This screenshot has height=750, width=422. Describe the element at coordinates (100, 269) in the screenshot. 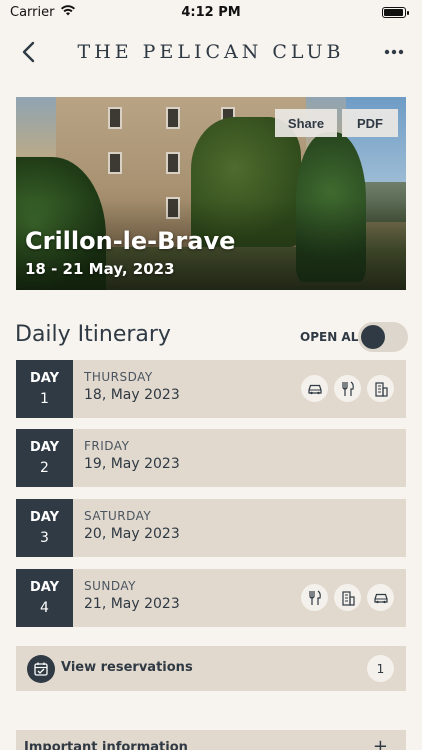

I see `trip-dates: 18 - 21 May, 2023` at that location.